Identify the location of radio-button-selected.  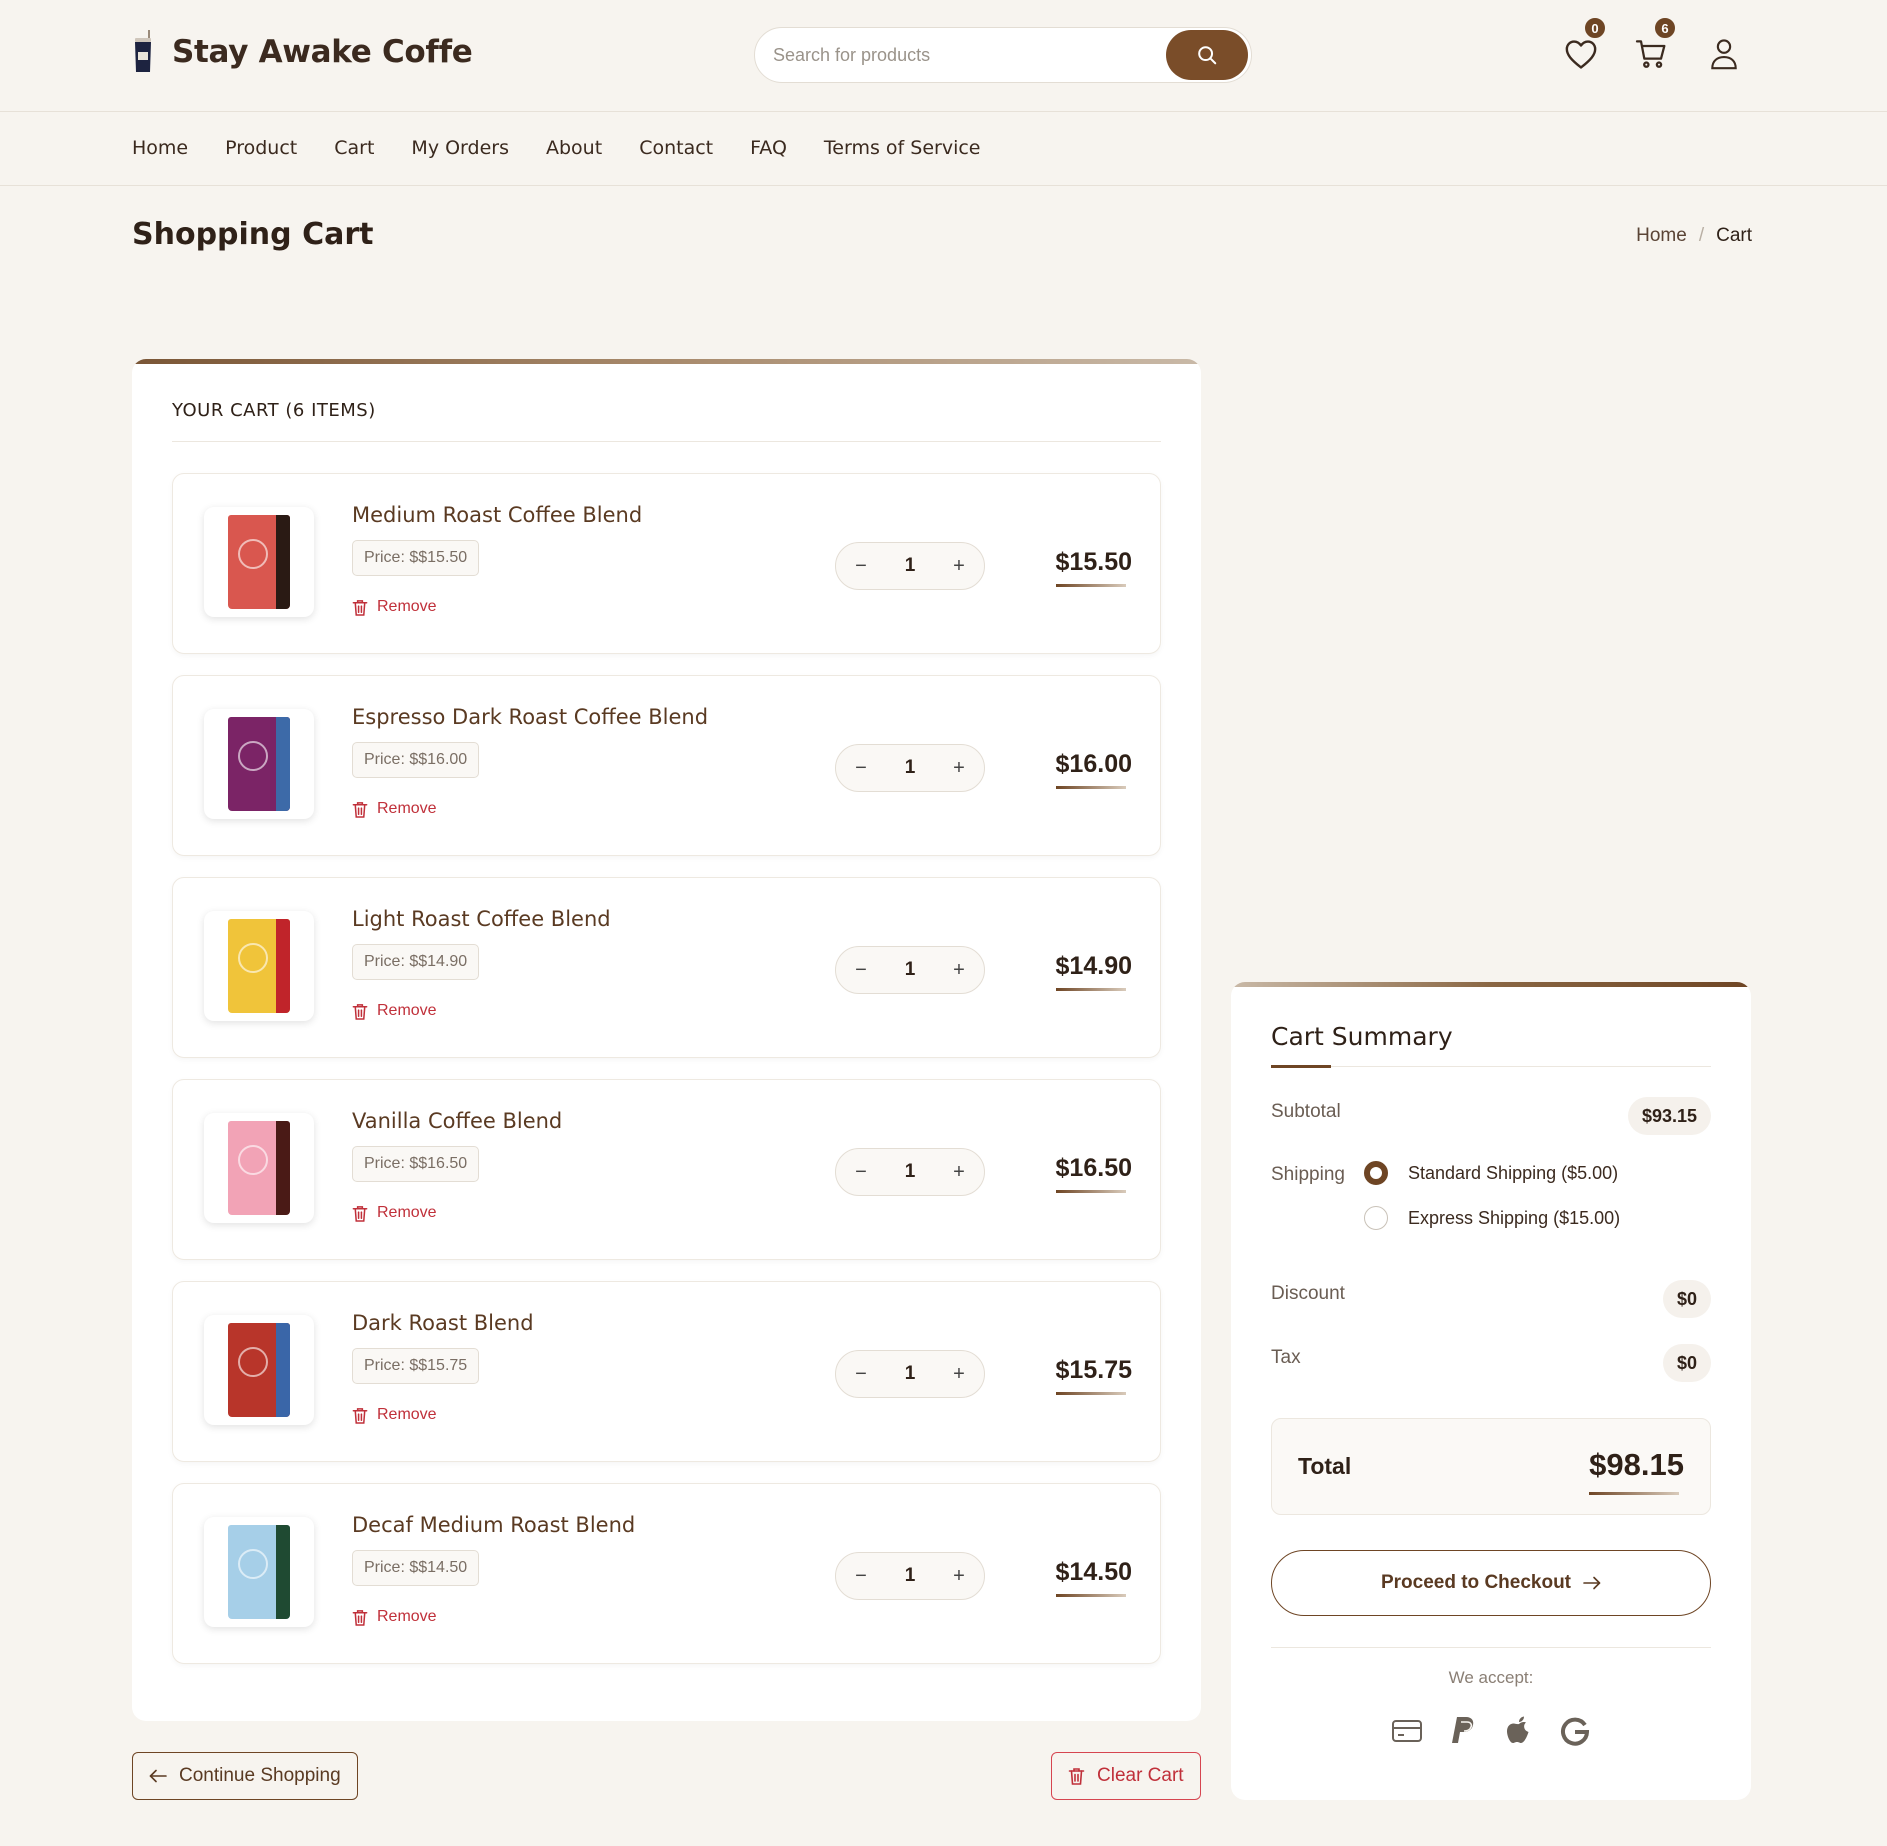
(1376, 1173).